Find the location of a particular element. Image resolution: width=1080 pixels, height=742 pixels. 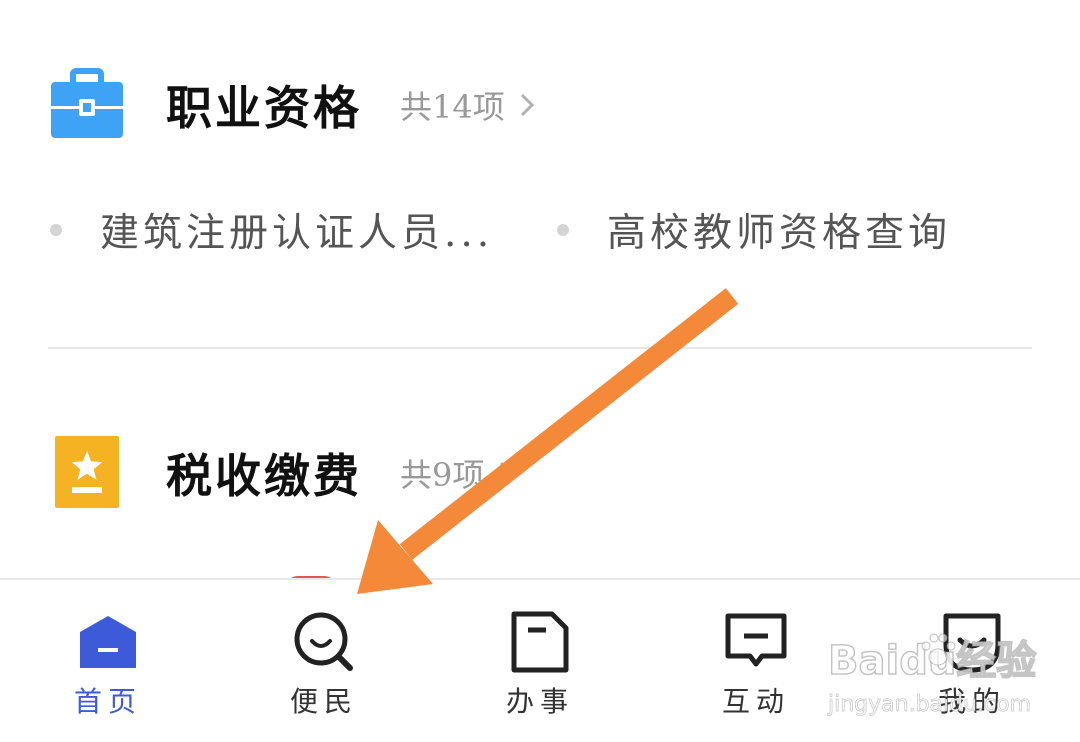

section-header-tax: 税收缴费 共9项 is located at coordinates (282, 473).